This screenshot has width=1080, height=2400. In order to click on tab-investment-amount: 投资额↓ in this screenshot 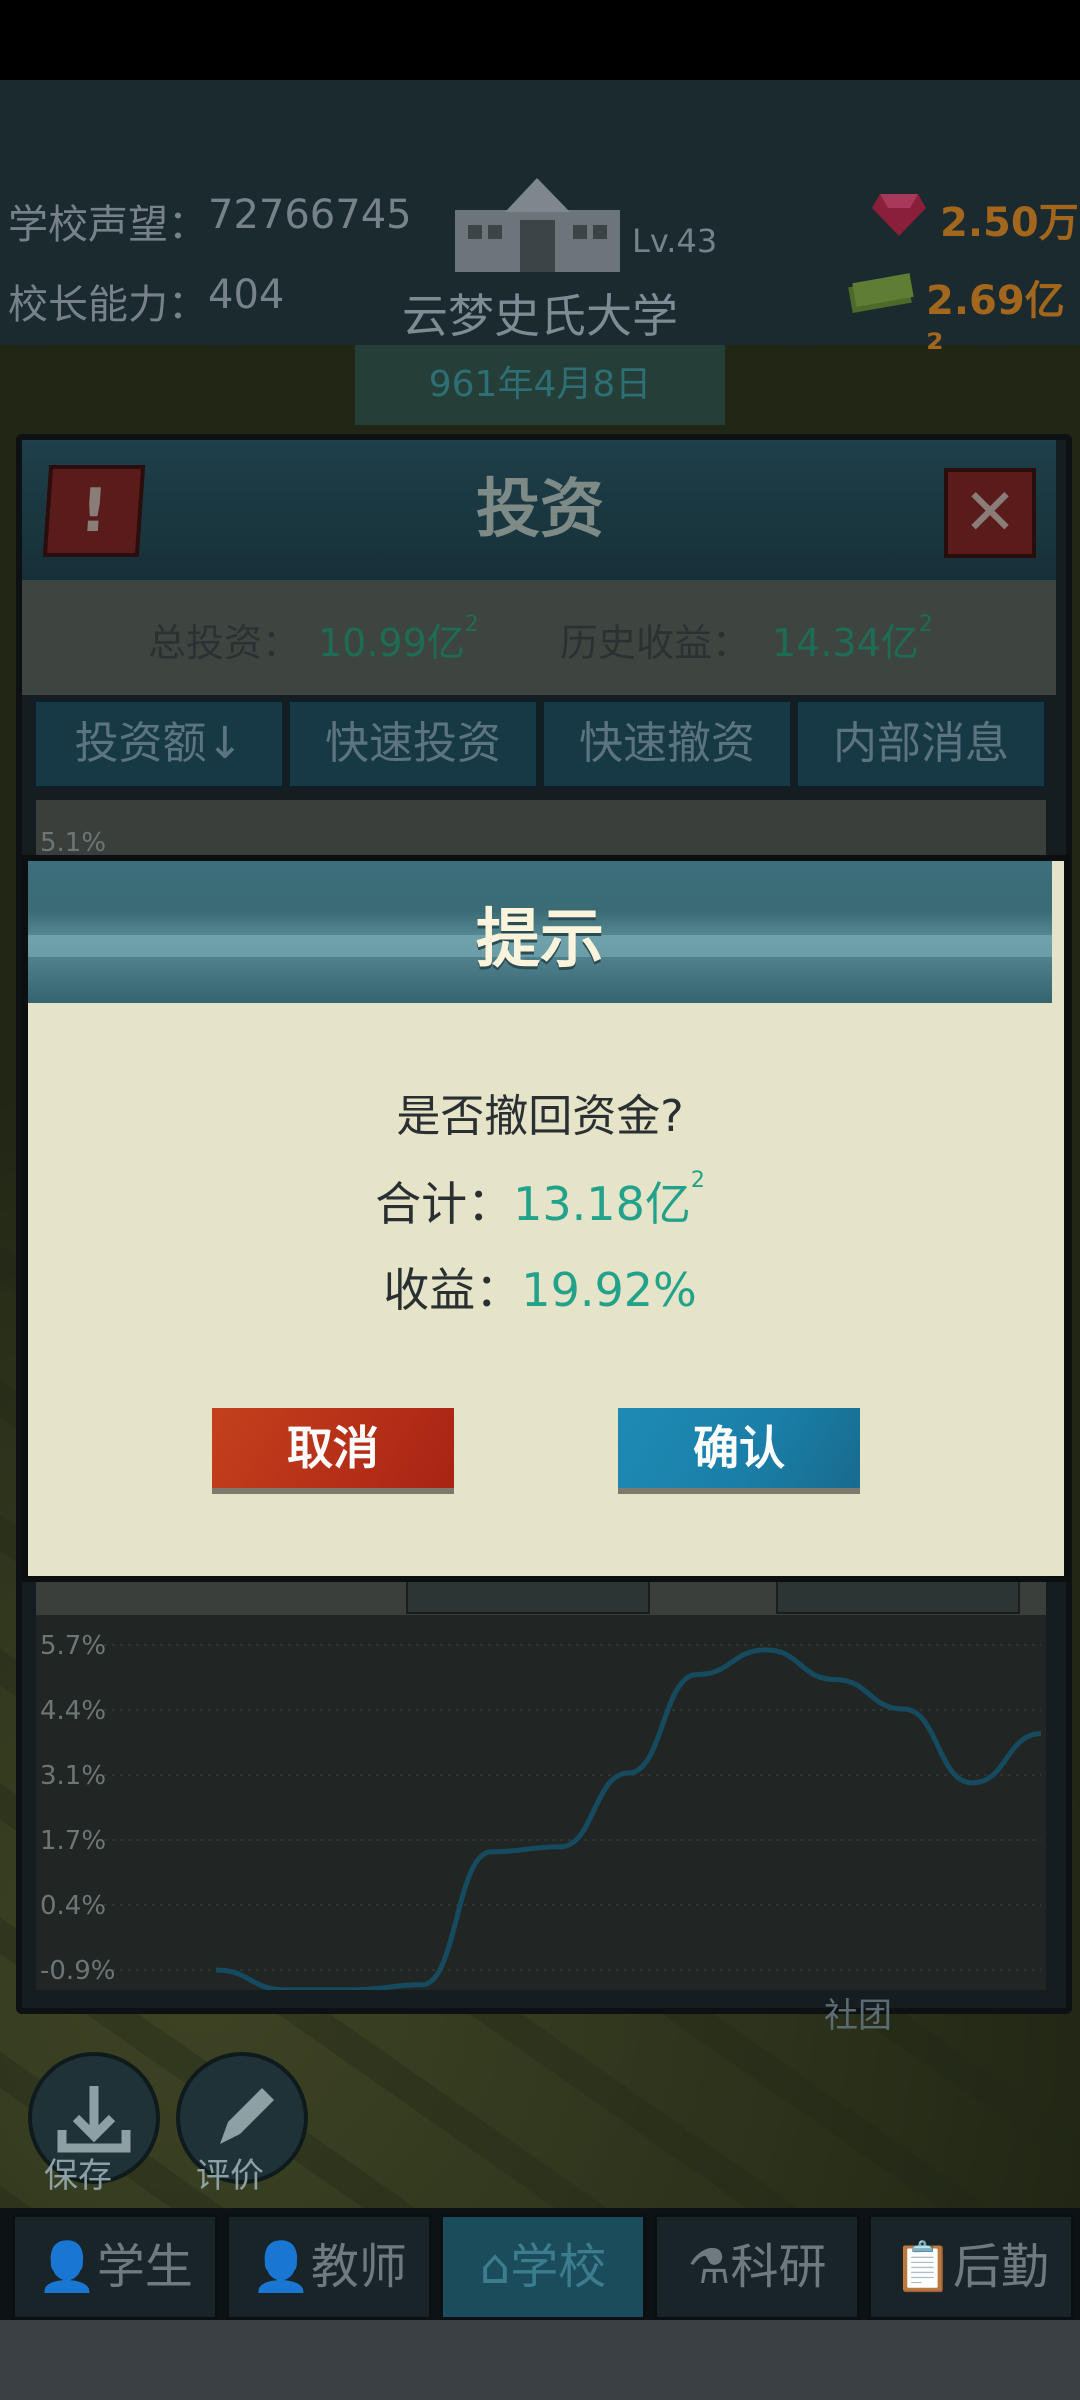, I will do `click(159, 744)`.